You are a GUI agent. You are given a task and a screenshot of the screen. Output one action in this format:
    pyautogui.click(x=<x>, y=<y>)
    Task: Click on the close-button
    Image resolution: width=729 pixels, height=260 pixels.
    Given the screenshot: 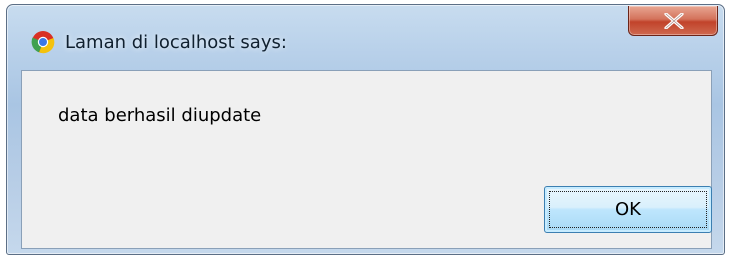 What is the action you would take?
    pyautogui.click(x=673, y=21)
    